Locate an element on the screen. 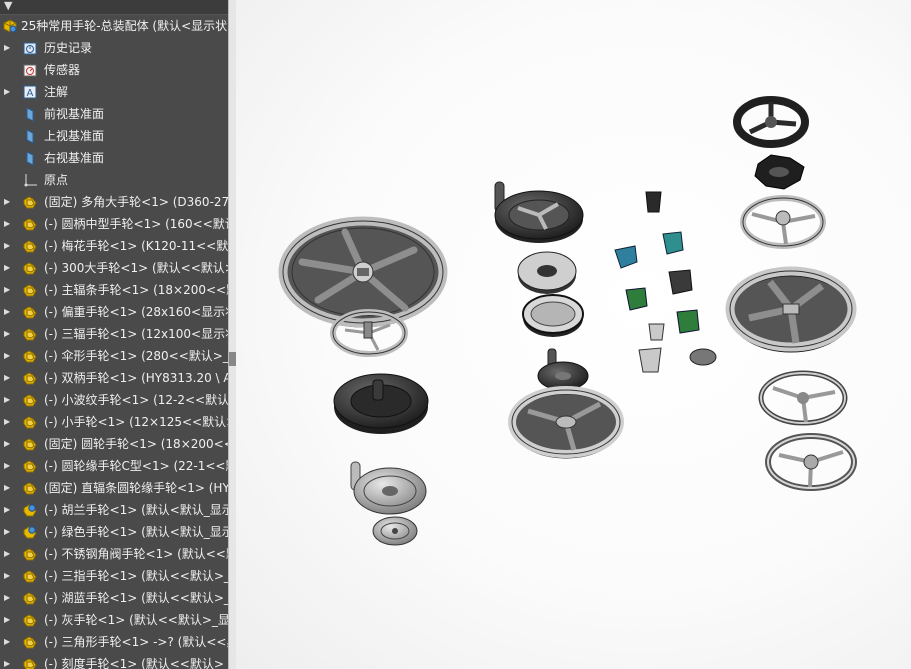  handwheel-small-dark is located at coordinates (563, 369).